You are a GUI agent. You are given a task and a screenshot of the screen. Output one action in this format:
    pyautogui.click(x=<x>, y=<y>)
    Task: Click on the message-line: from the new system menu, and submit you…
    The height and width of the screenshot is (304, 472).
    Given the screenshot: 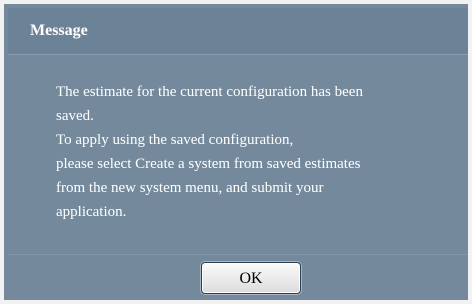 What is the action you would take?
    pyautogui.click(x=190, y=188)
    